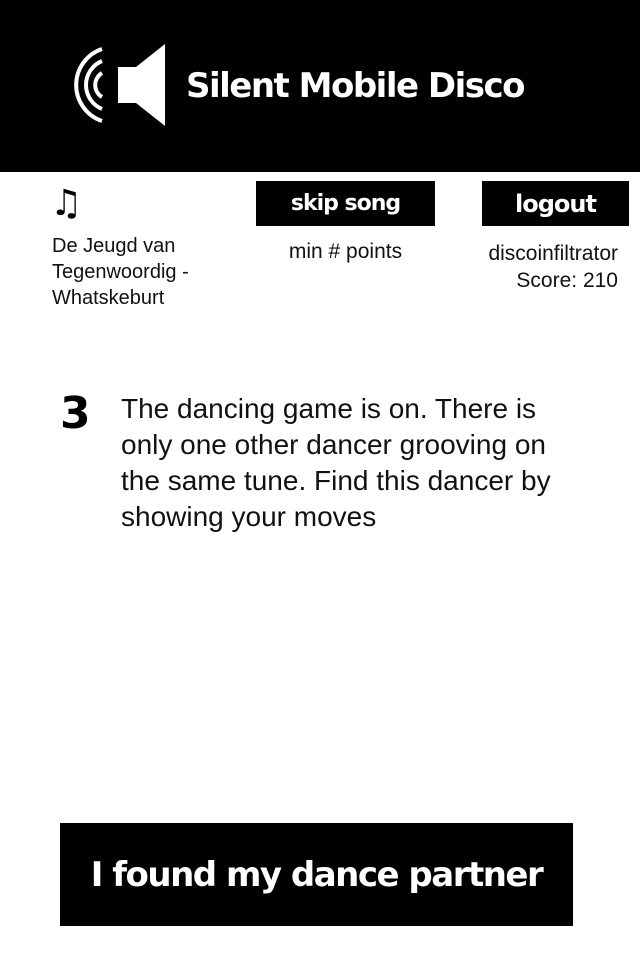 The image size is (640, 960). Describe the element at coordinates (120, 272) in the screenshot. I see `now-playing-song: De Jeugd van Tegenwoordig - Whatskeburt` at that location.